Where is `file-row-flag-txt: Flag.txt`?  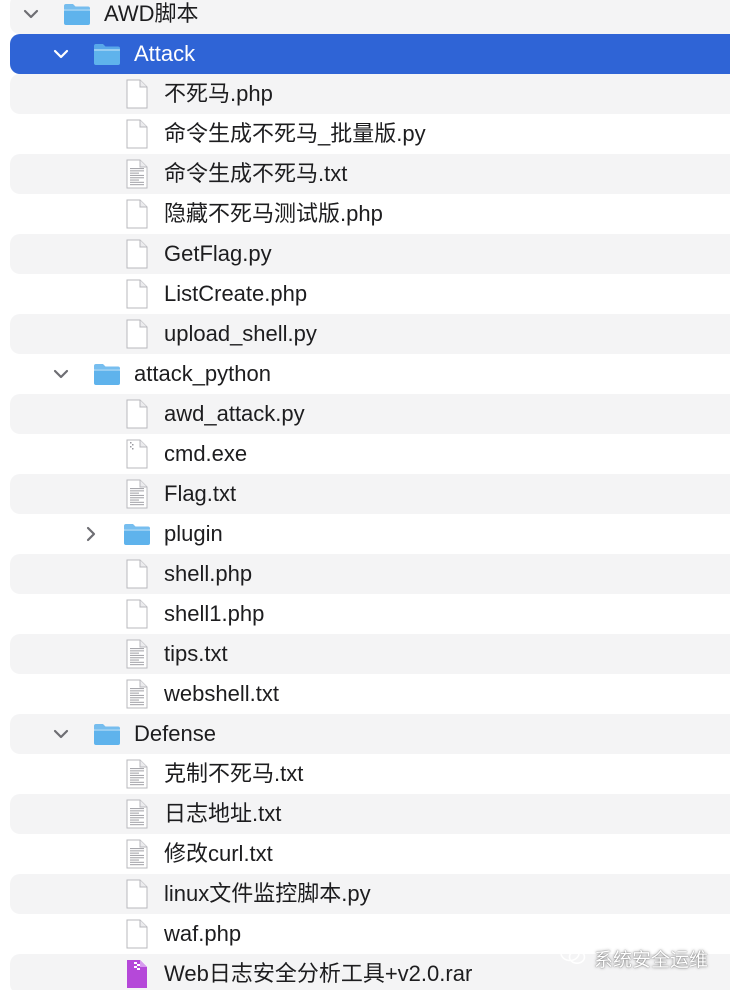 file-row-flag-txt: Flag.txt is located at coordinates (370, 494).